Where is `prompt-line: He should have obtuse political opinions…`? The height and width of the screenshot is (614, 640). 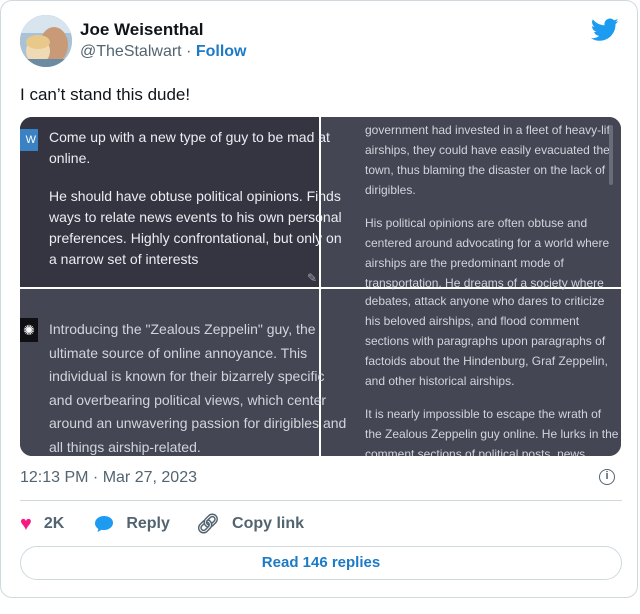
prompt-line: He should have obtuse political opinions… is located at coordinates (195, 196).